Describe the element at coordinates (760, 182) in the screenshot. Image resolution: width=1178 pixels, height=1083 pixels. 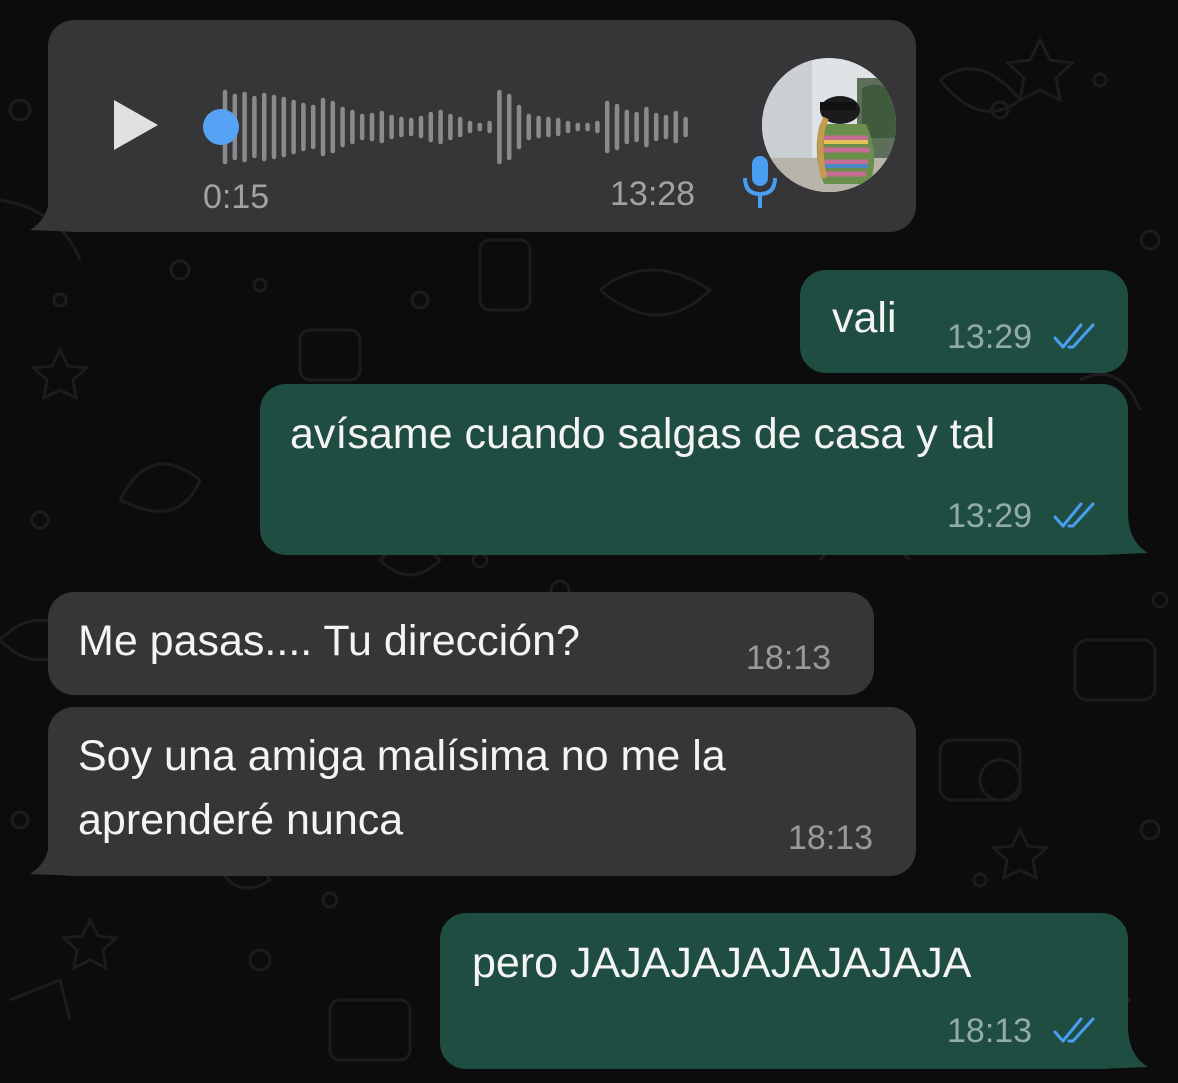
I see `microphone-icon` at that location.